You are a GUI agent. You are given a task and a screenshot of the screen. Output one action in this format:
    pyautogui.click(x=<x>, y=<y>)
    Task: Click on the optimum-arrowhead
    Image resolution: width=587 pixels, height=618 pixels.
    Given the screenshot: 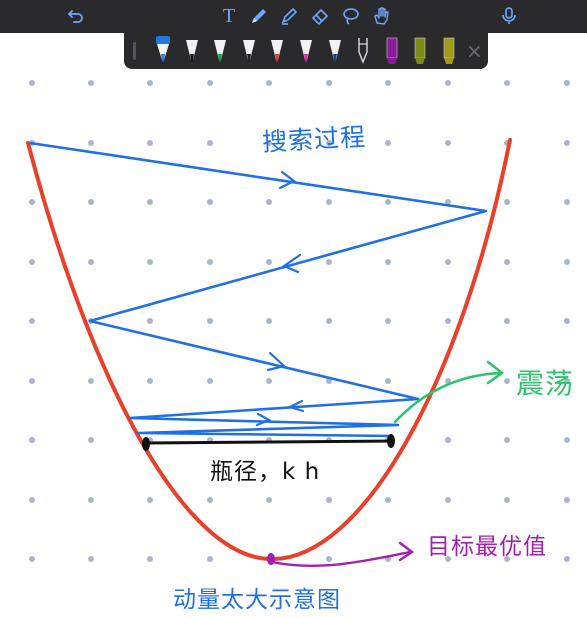 What is the action you would take?
    pyautogui.click(x=406, y=551)
    